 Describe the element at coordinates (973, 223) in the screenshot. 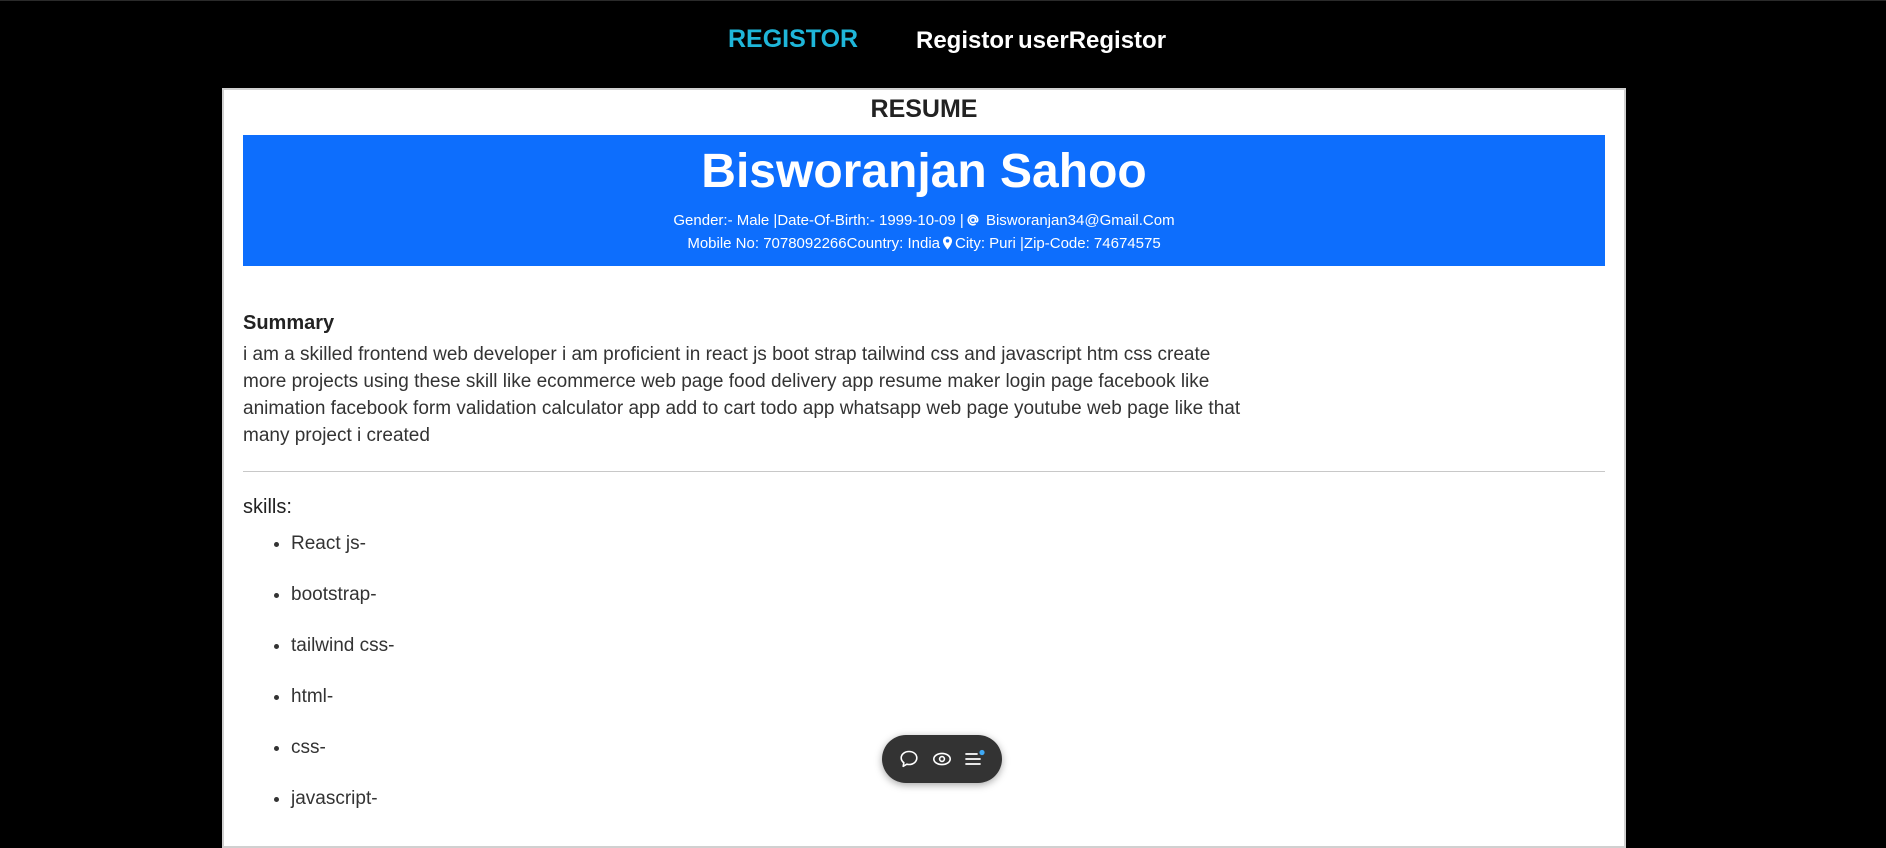

I see `at-sign-icon` at that location.